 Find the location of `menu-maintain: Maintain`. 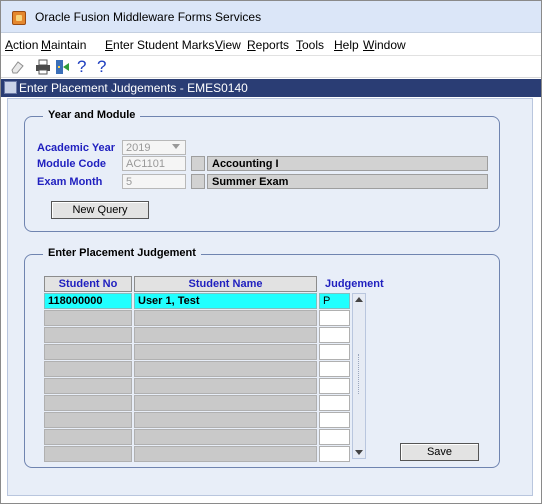

menu-maintain: Maintain is located at coordinates (63, 45).